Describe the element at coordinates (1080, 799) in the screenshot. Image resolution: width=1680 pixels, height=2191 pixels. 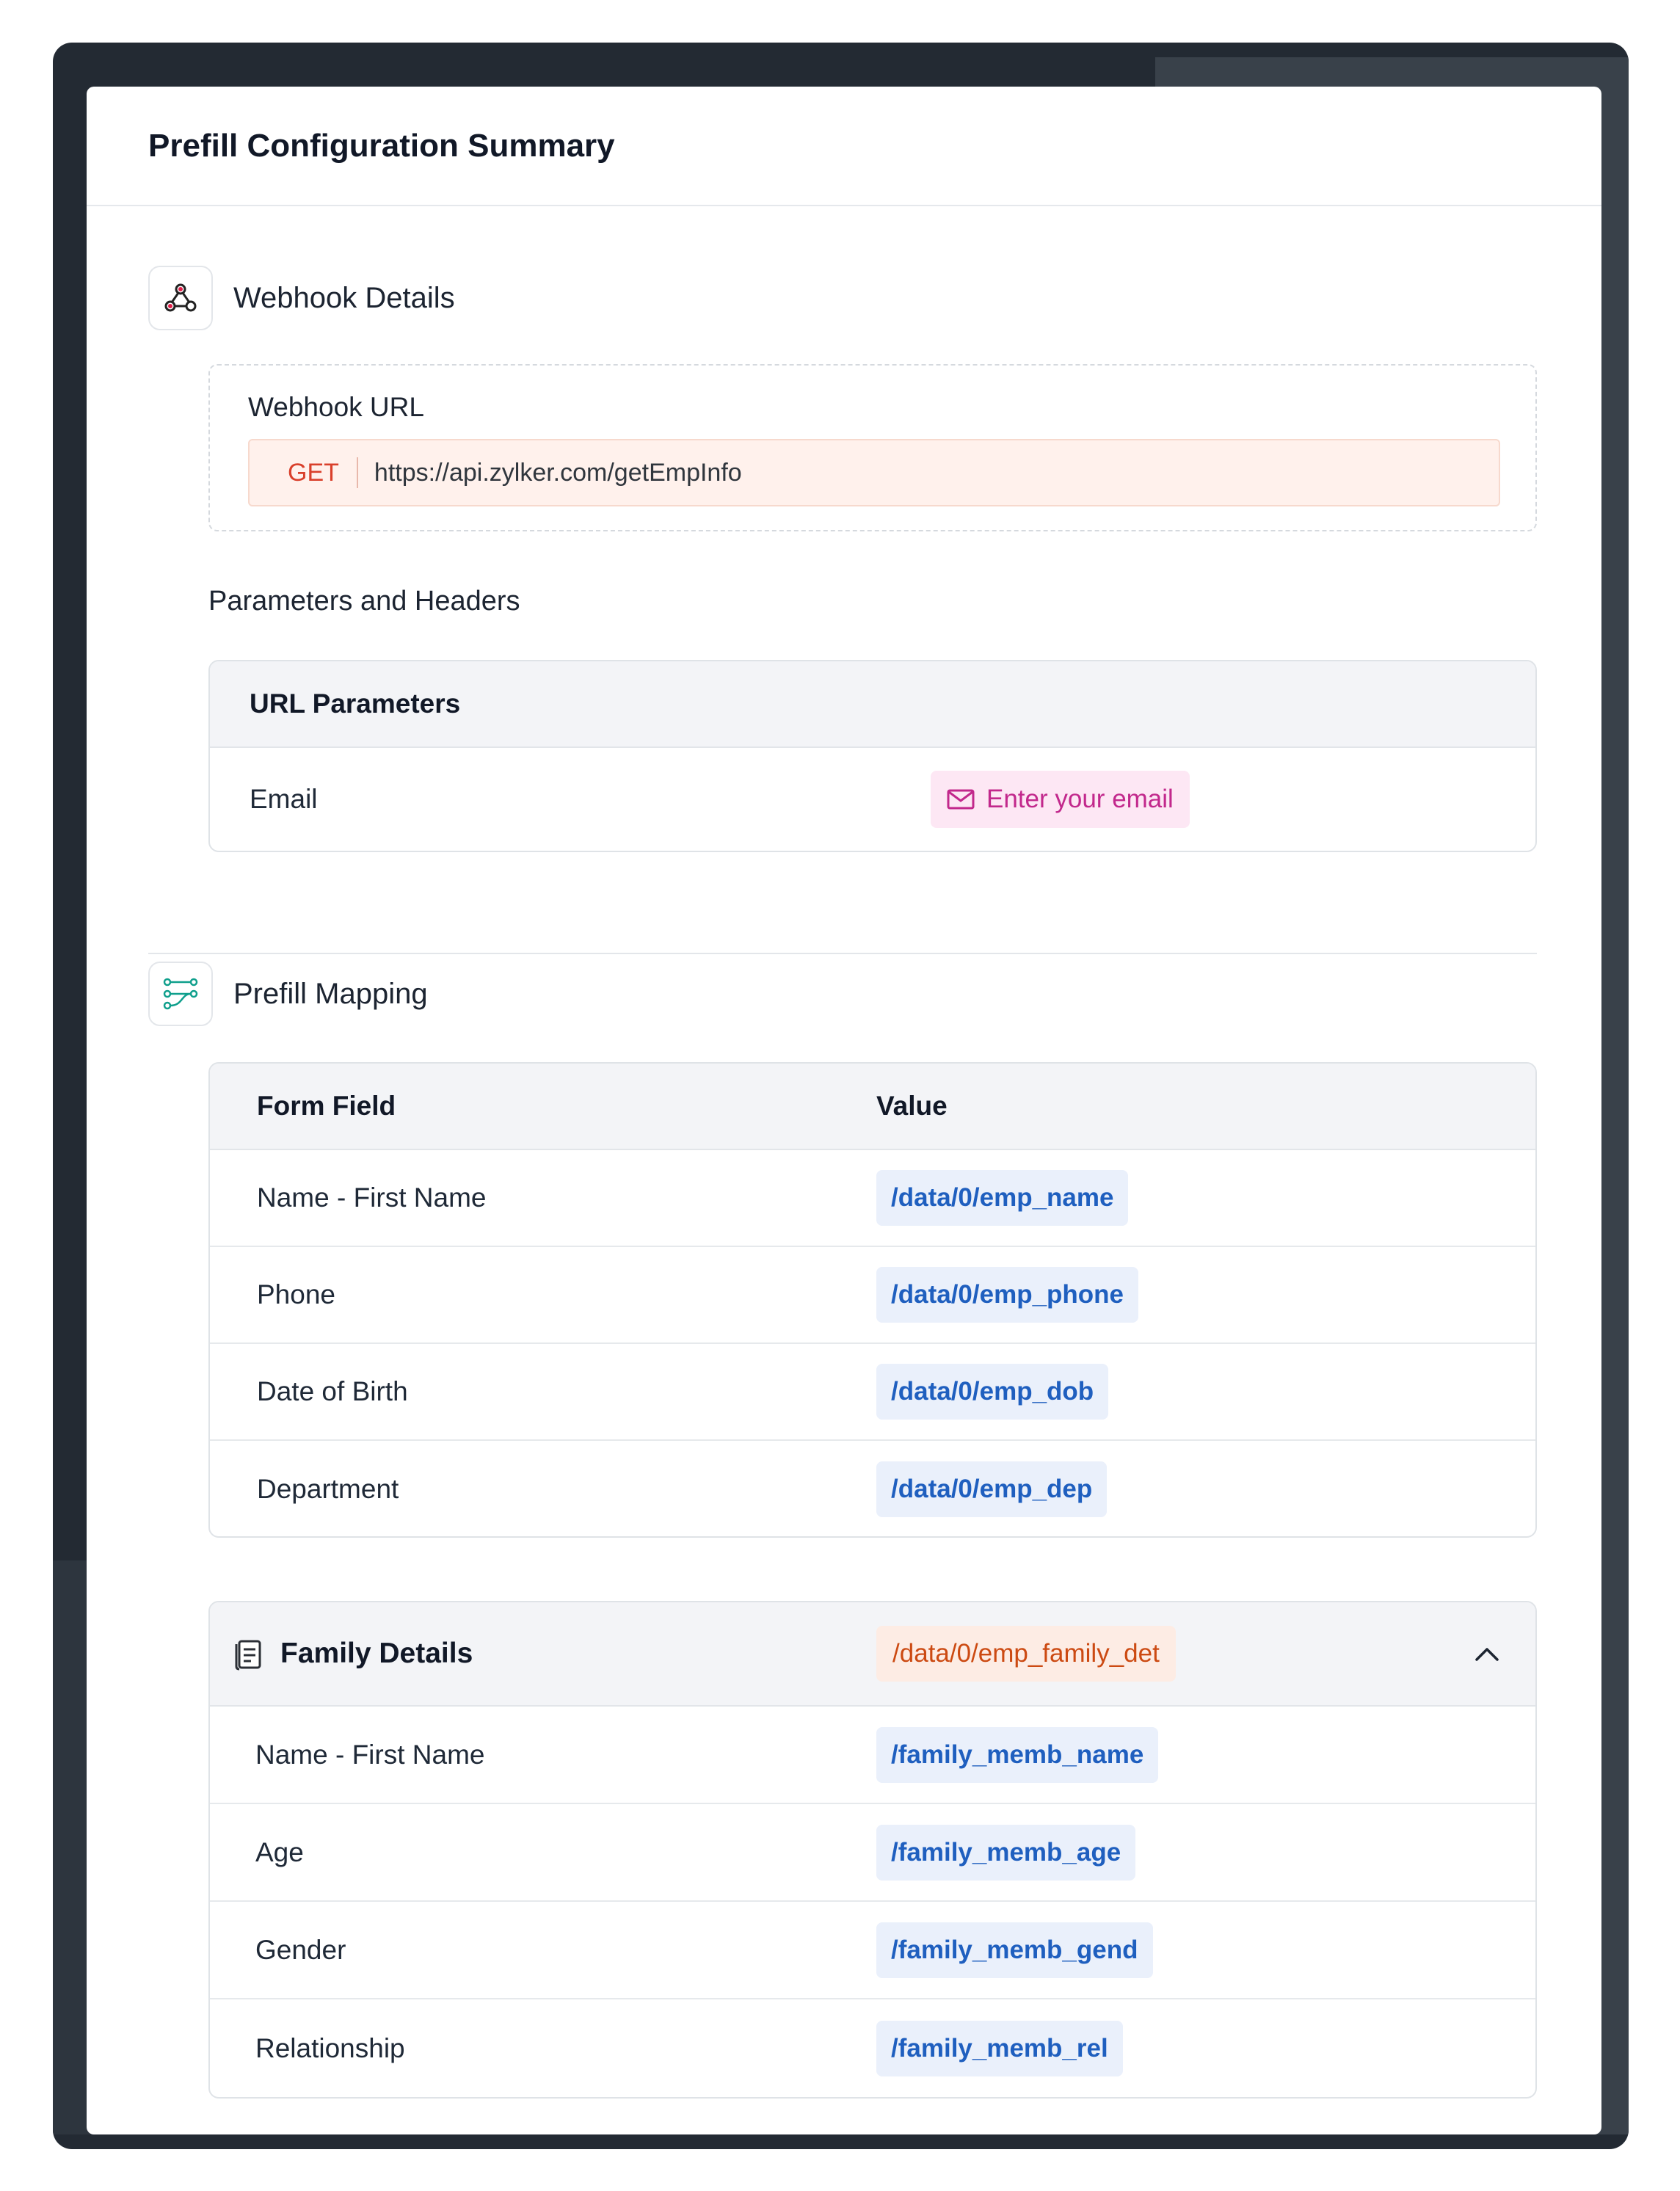
I see `param-value-text: Enter your email` at that location.